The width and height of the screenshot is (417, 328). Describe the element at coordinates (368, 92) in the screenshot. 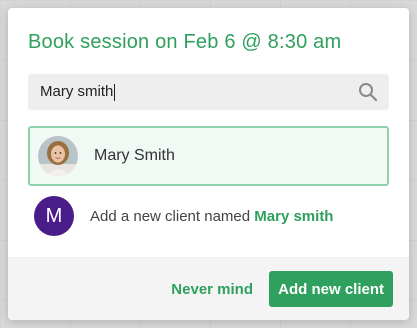

I see `search-icon` at that location.